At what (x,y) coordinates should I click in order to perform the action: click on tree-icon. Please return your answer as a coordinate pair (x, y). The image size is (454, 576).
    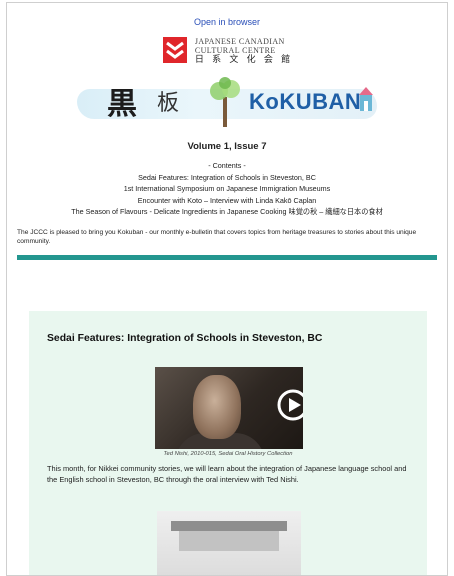
    Looking at the image, I should click on (225, 102).